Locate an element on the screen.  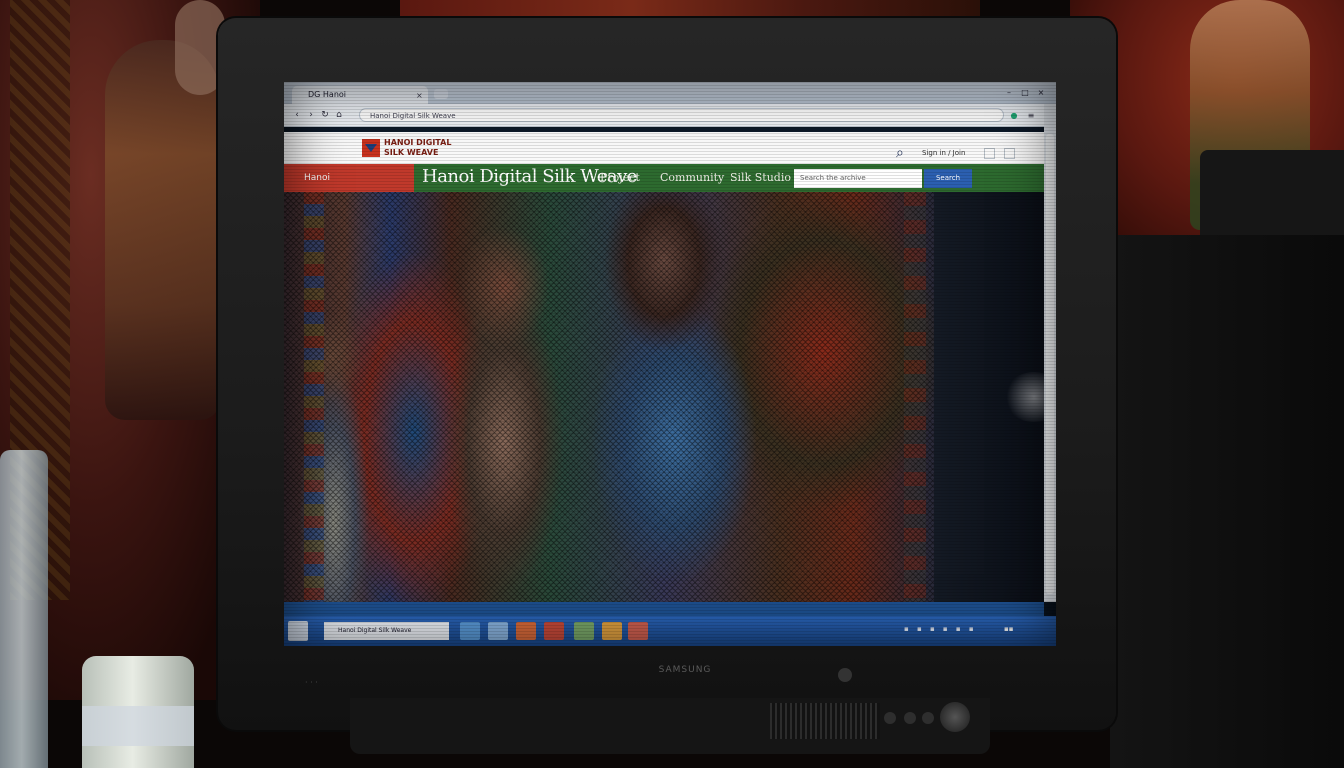
monitor-brand: SAMSUNG is located at coordinates (685, 670).